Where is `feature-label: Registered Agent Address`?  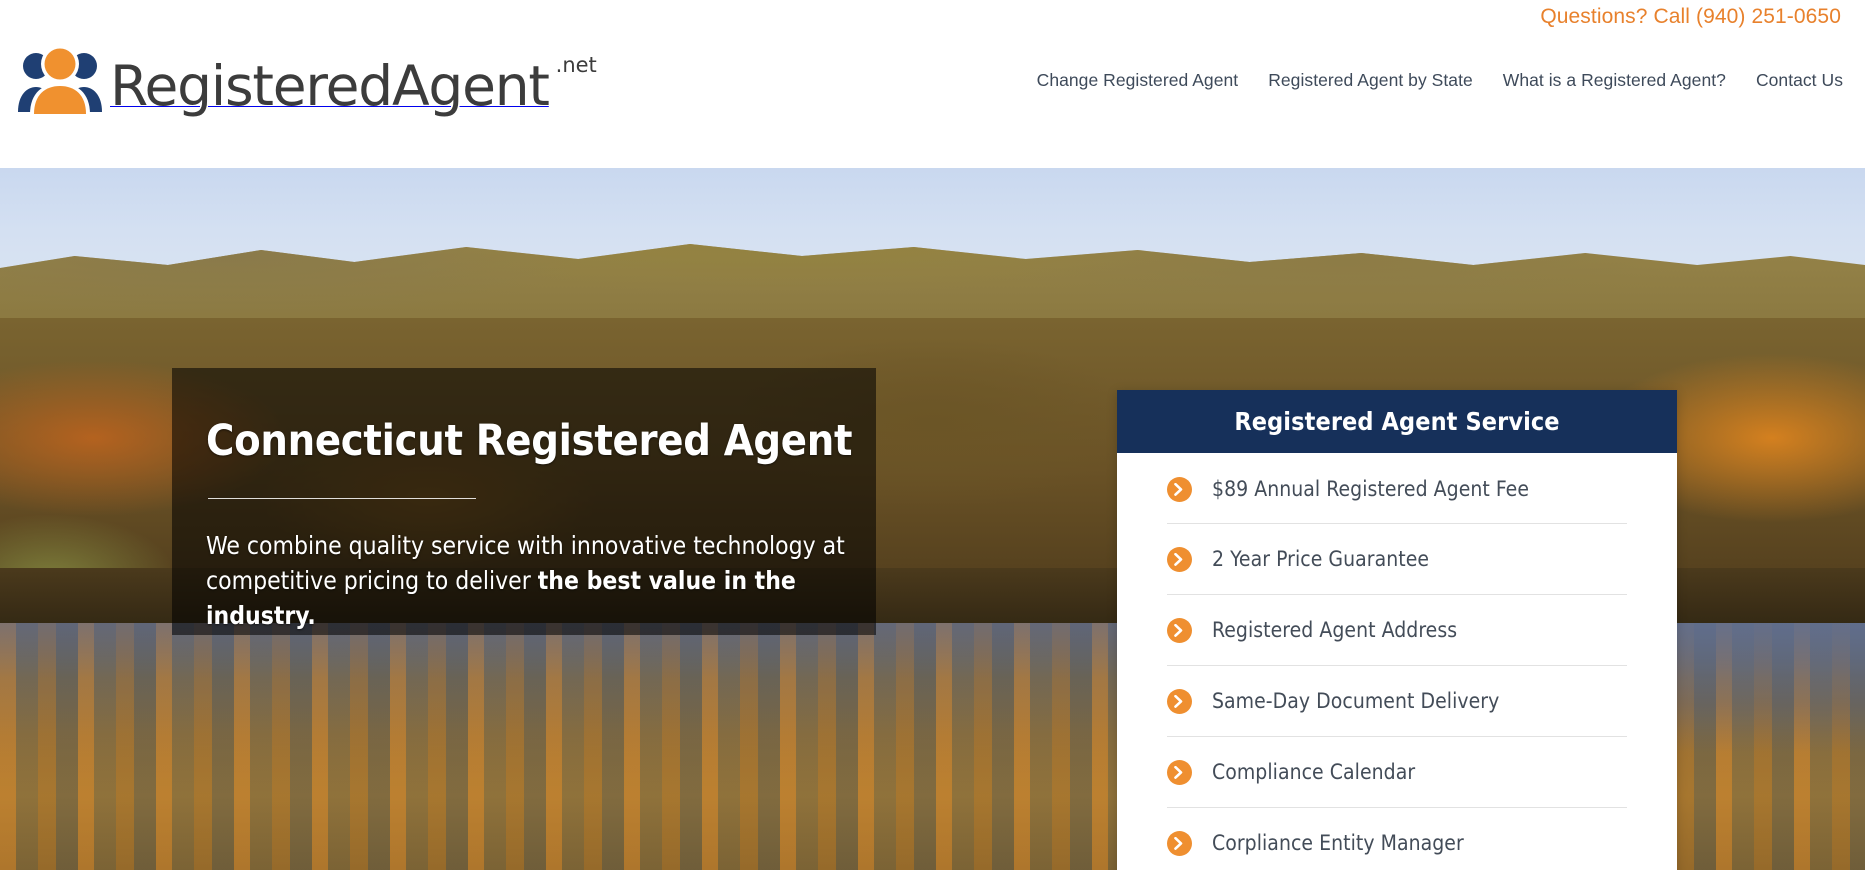
feature-label: Registered Agent Address is located at coordinates (1335, 630).